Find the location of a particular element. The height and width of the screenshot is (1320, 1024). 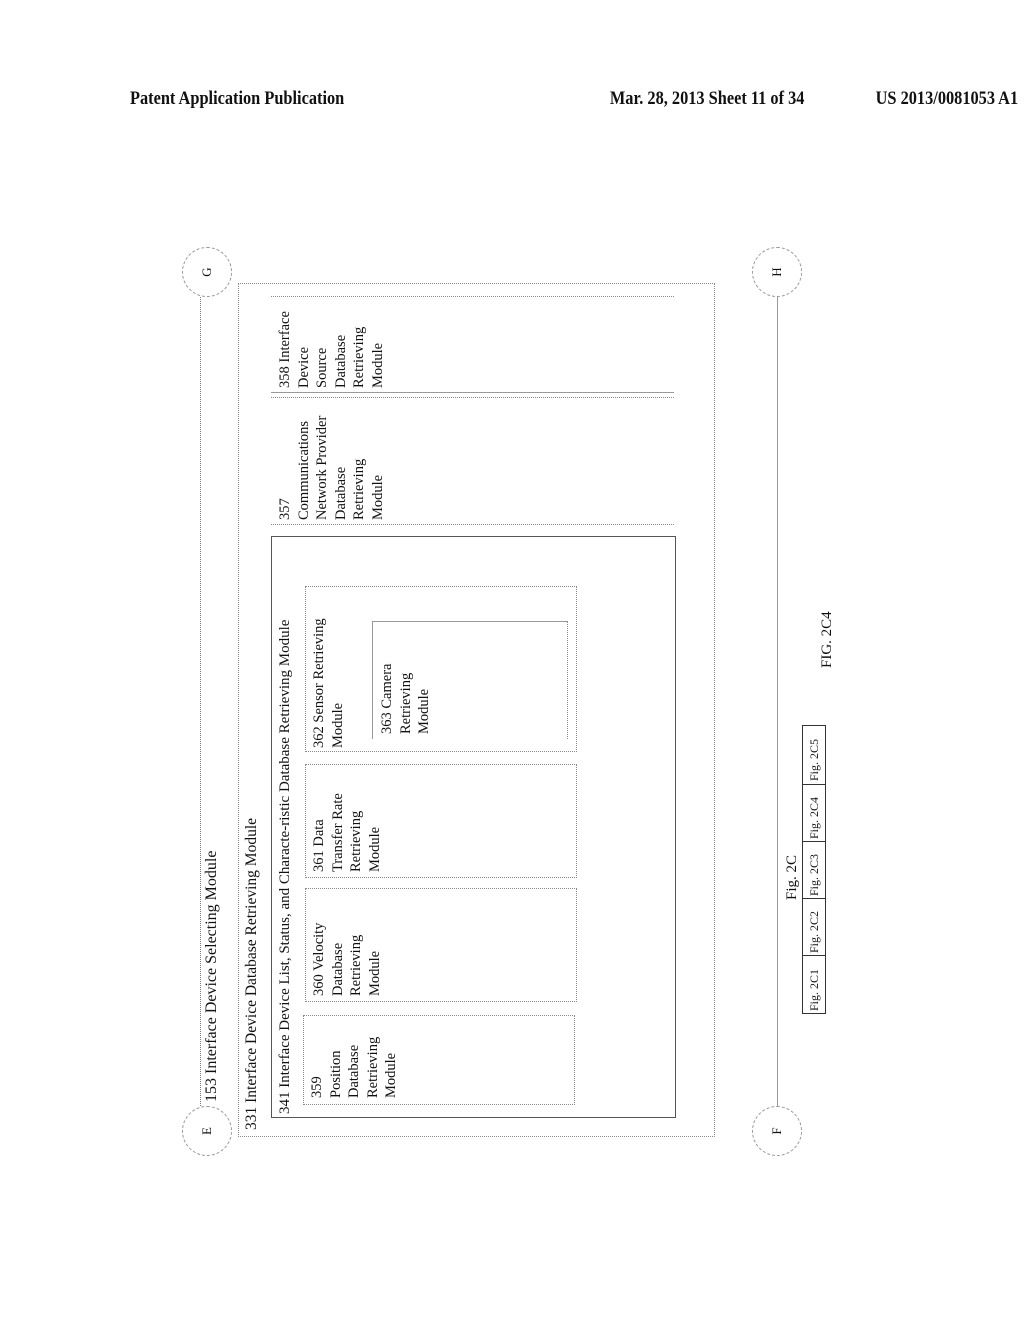

connector-e-label: E is located at coordinates (206, 1131).